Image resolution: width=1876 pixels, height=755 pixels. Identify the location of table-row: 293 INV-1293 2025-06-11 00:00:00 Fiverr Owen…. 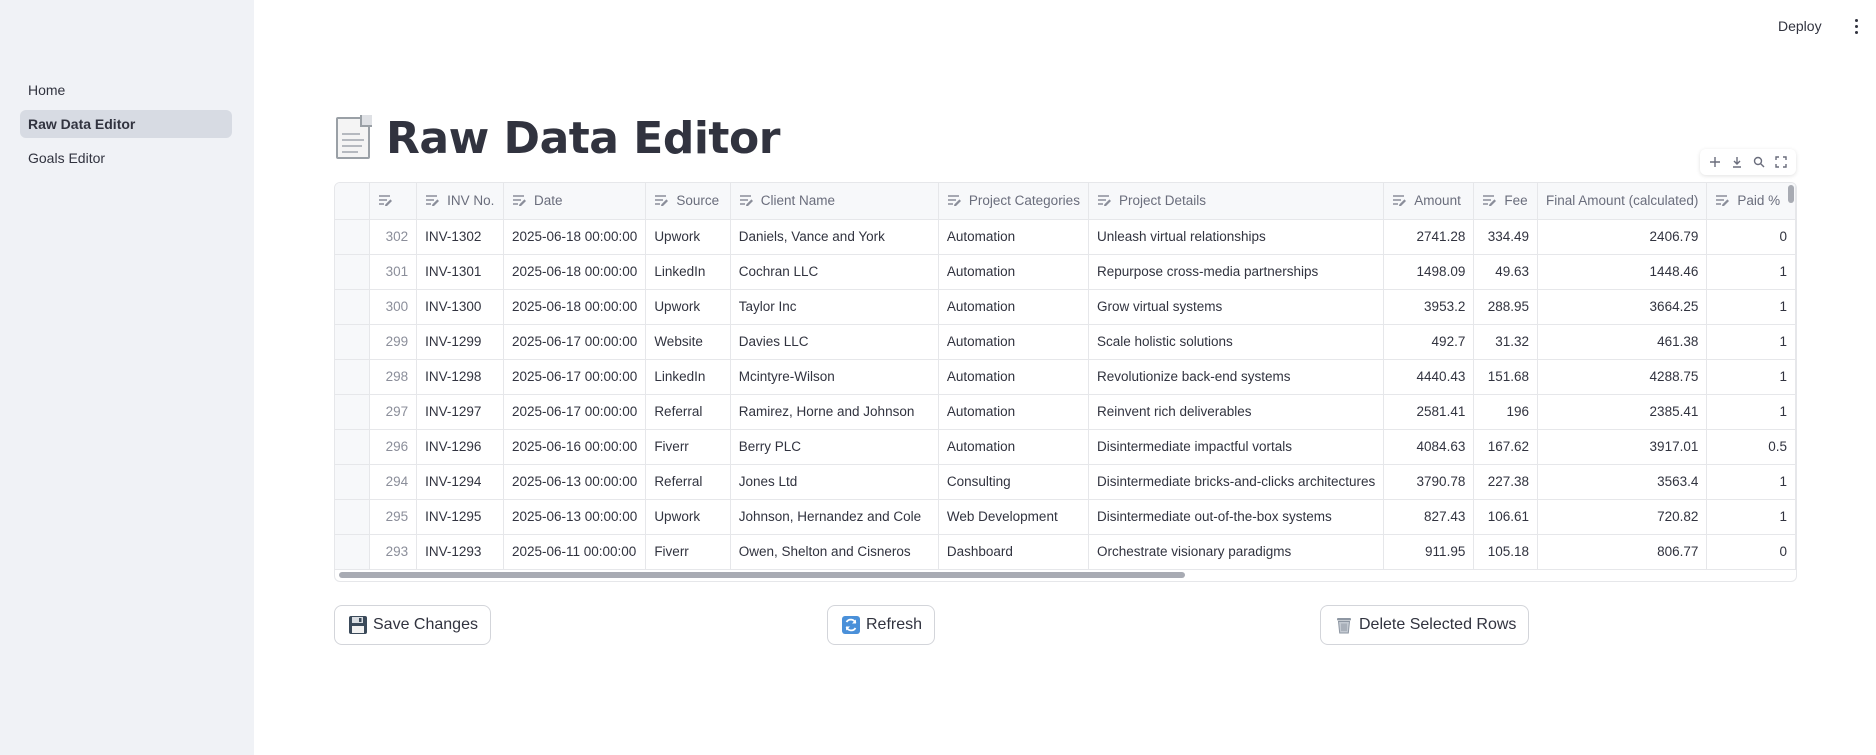
(1065, 552).